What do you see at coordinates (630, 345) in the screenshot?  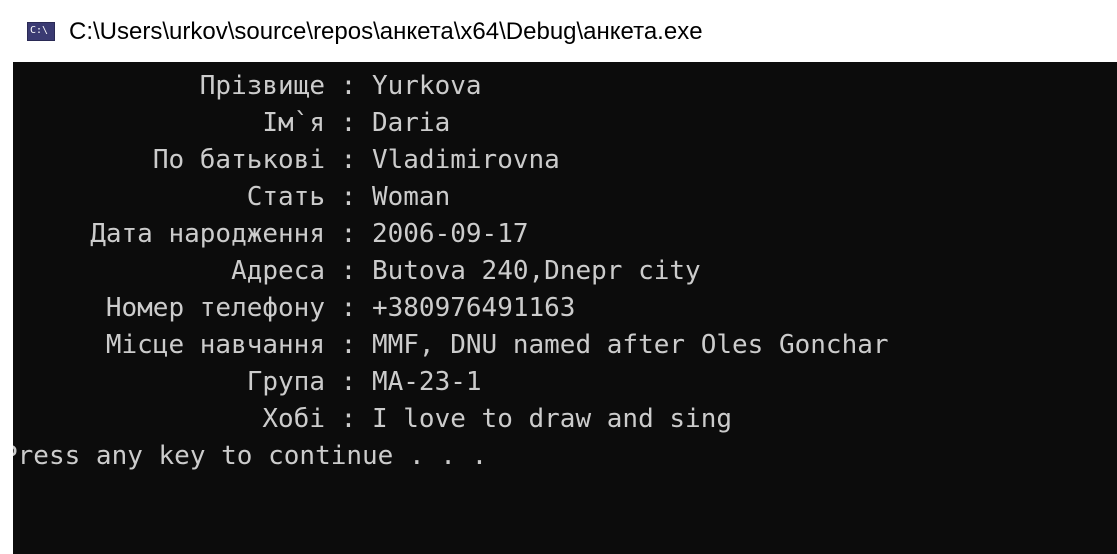 I see `field-value-study-place: MMF, DNU named after Oles Gonchar` at bounding box center [630, 345].